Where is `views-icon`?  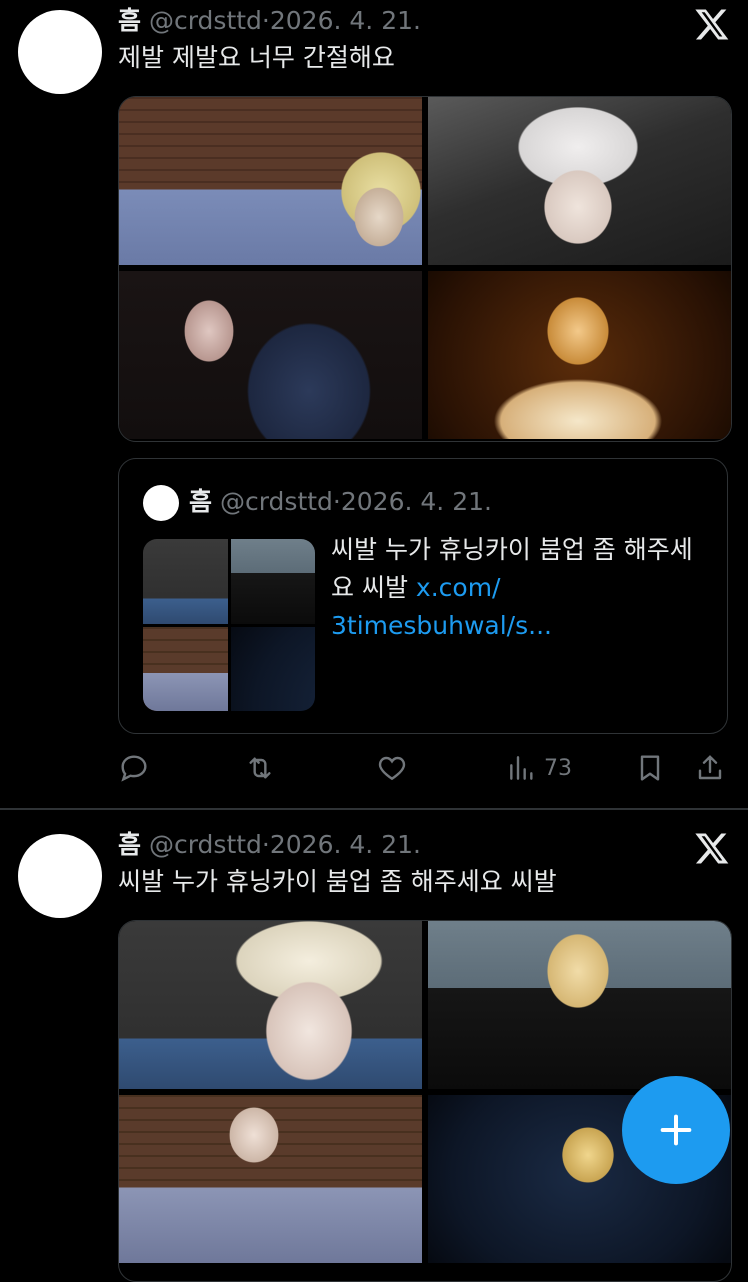 views-icon is located at coordinates (521, 768).